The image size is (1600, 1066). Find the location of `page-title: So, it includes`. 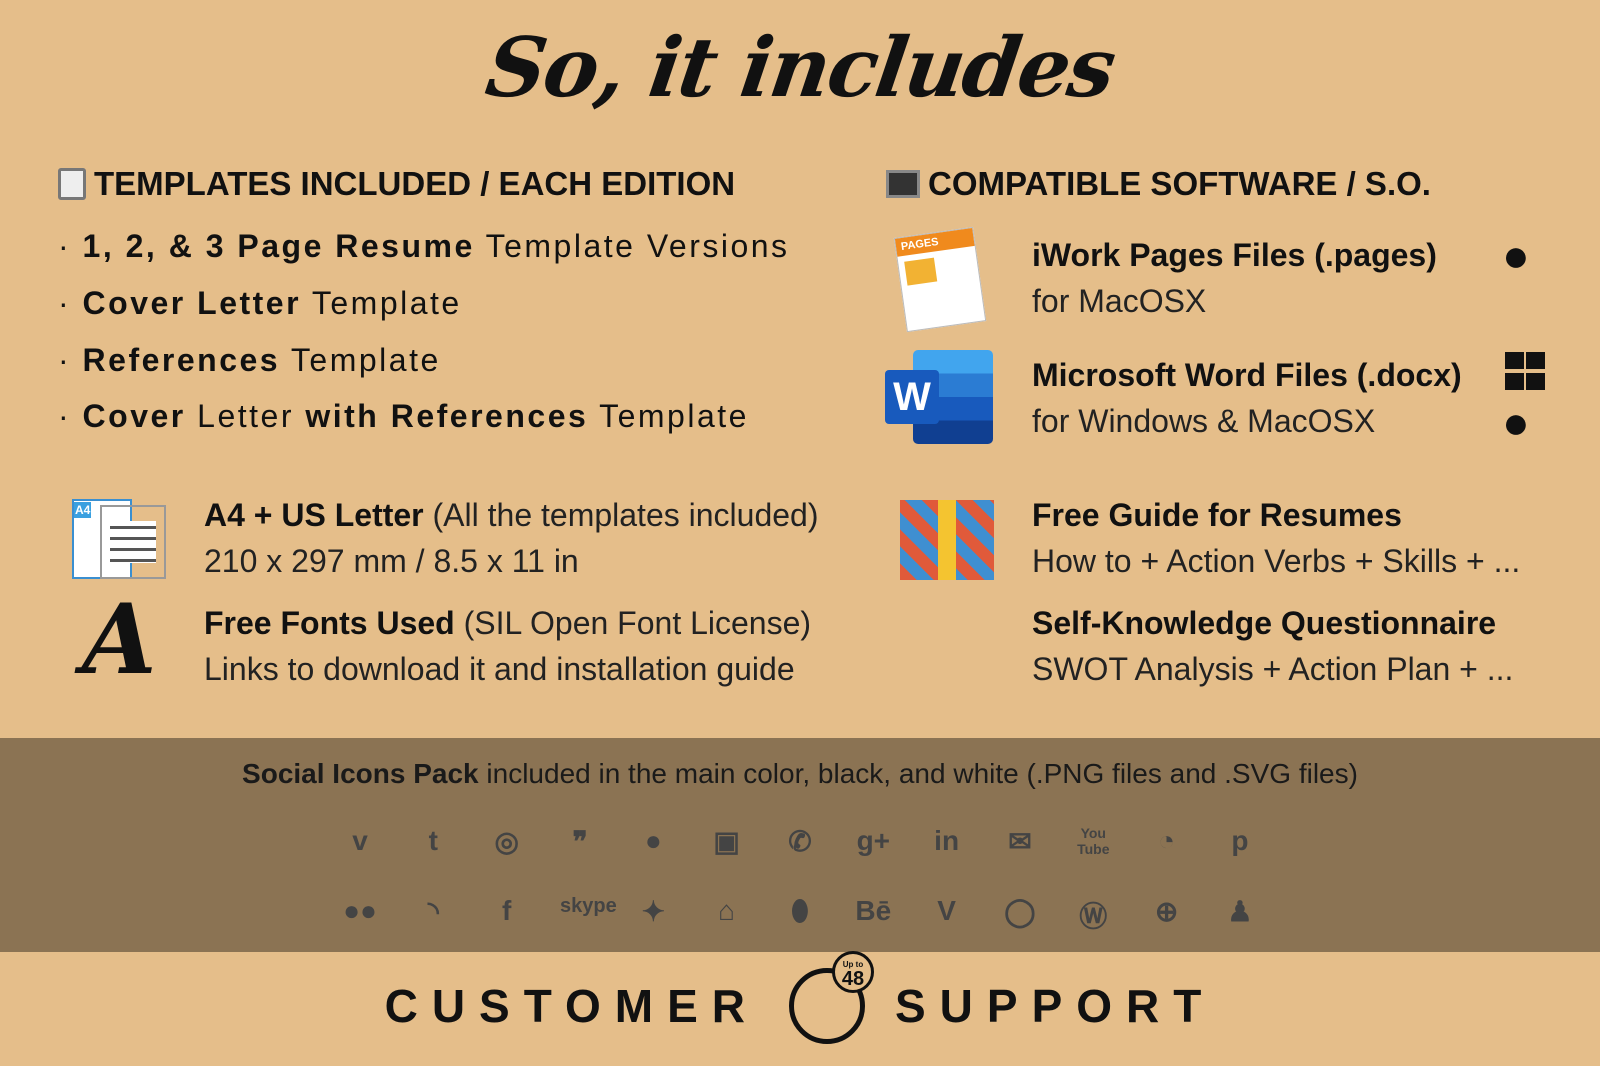

page-title: So, it includes is located at coordinates (800, 68).